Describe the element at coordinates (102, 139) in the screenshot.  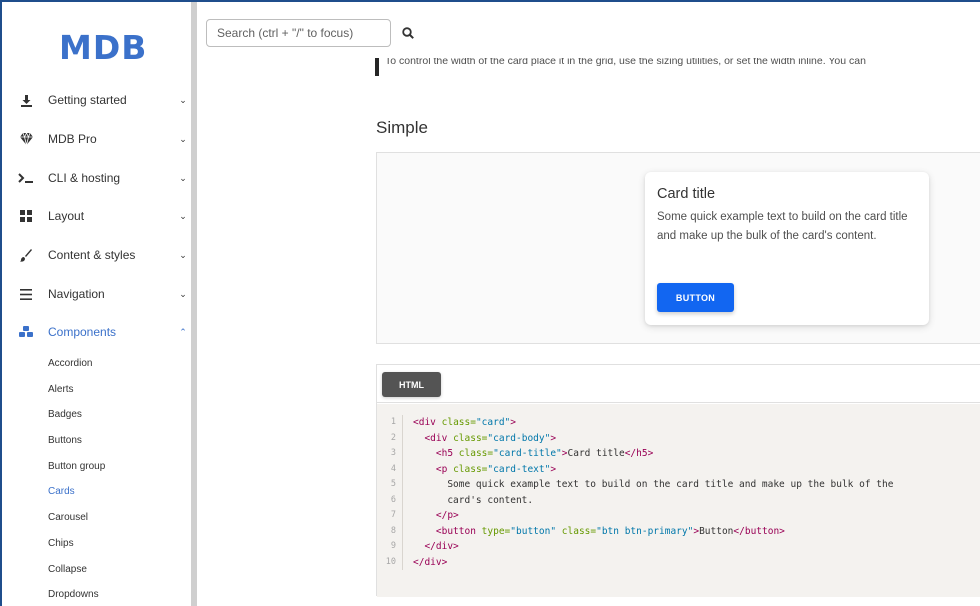
I see `sidebar-item-mdb-pro: MDB Pro ⌄` at that location.